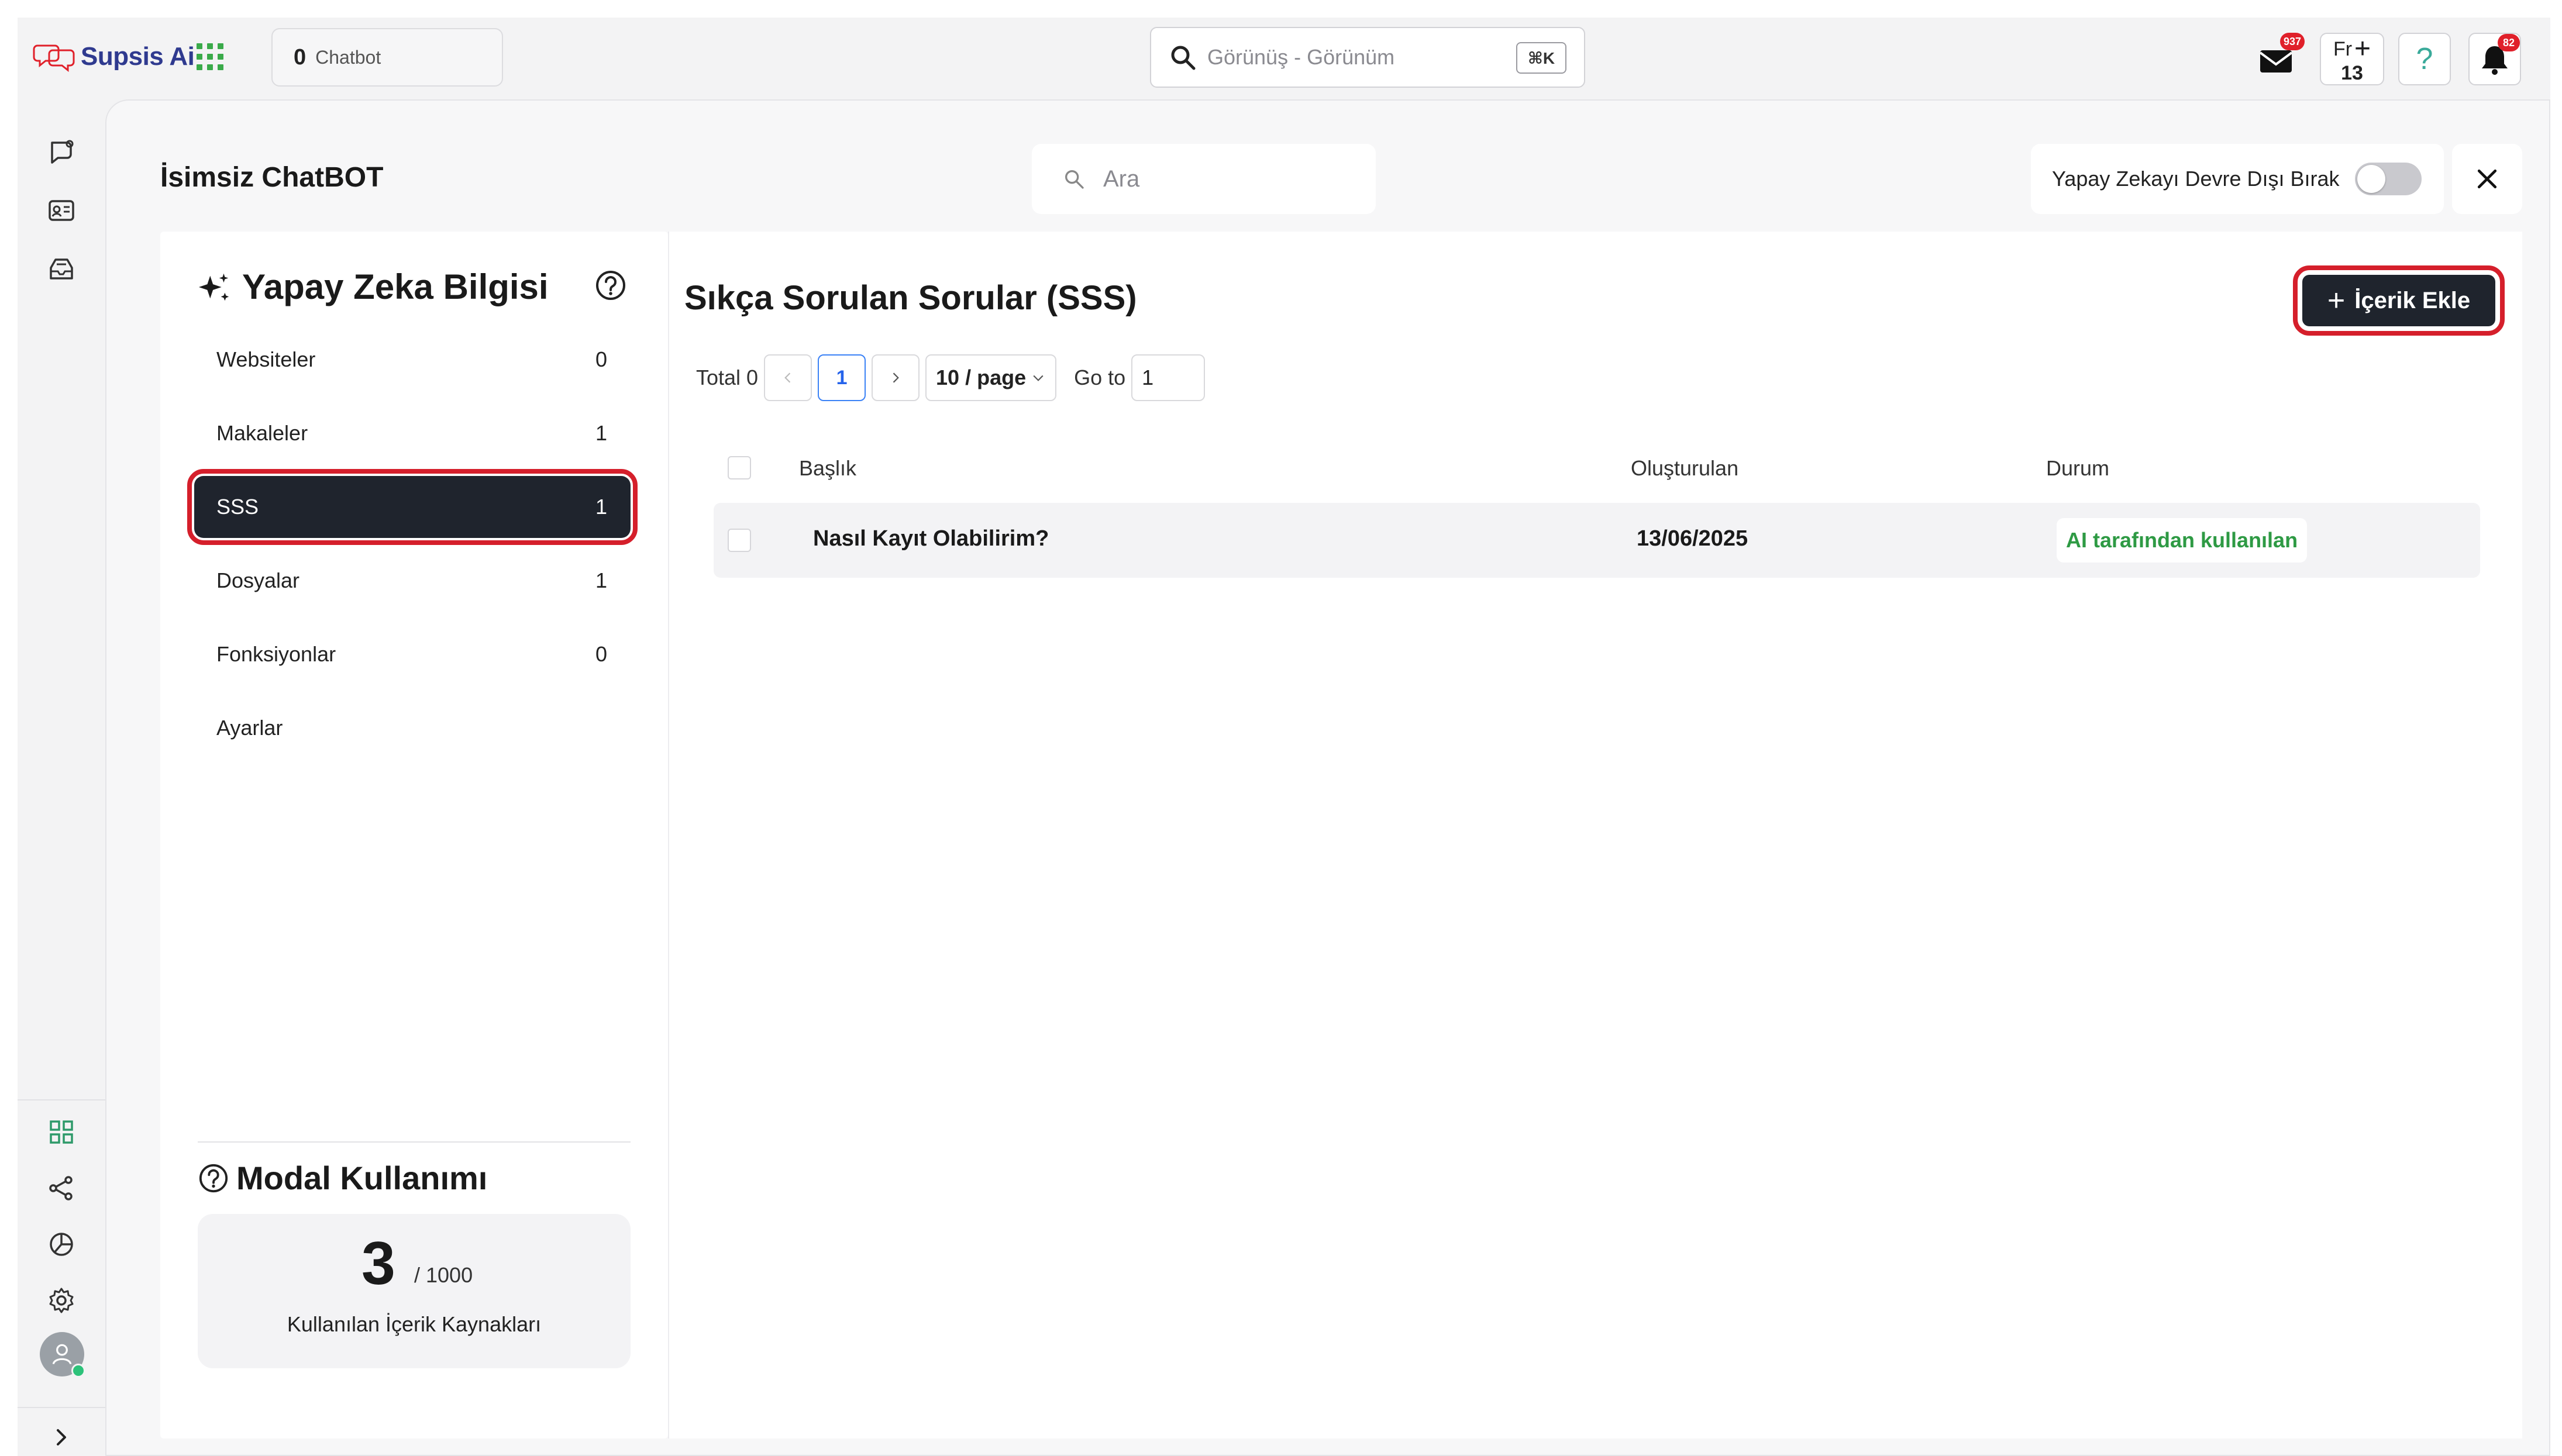 This screenshot has height=1456, width=2562. I want to click on help-icon: ?, so click(2424, 59).